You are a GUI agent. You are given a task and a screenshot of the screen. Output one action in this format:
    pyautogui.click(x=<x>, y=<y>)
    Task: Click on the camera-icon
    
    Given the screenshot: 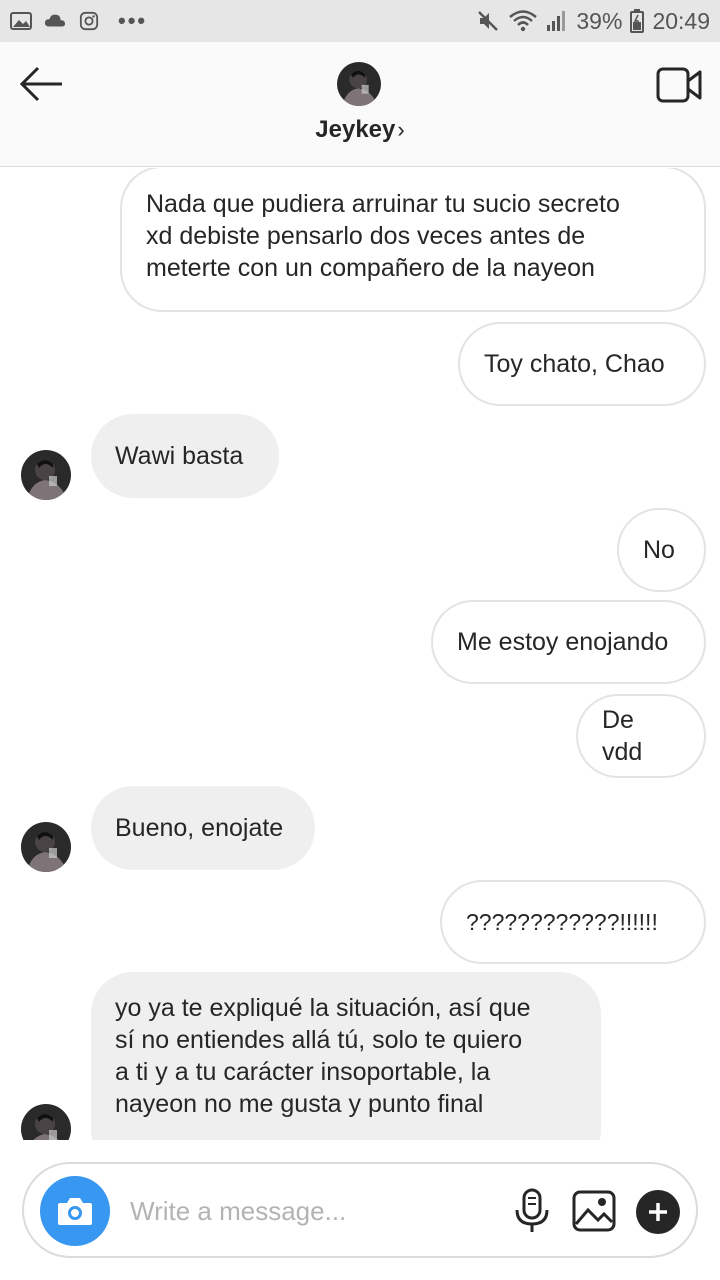 What is the action you would take?
    pyautogui.click(x=75, y=1211)
    